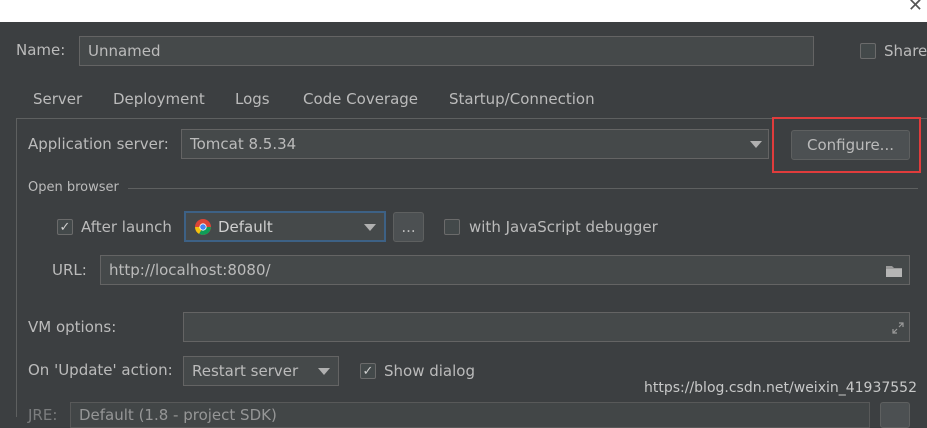 Image resolution: width=927 pixels, height=428 pixels. Describe the element at coordinates (905, 51) in the screenshot. I see `share-label: Share` at that location.